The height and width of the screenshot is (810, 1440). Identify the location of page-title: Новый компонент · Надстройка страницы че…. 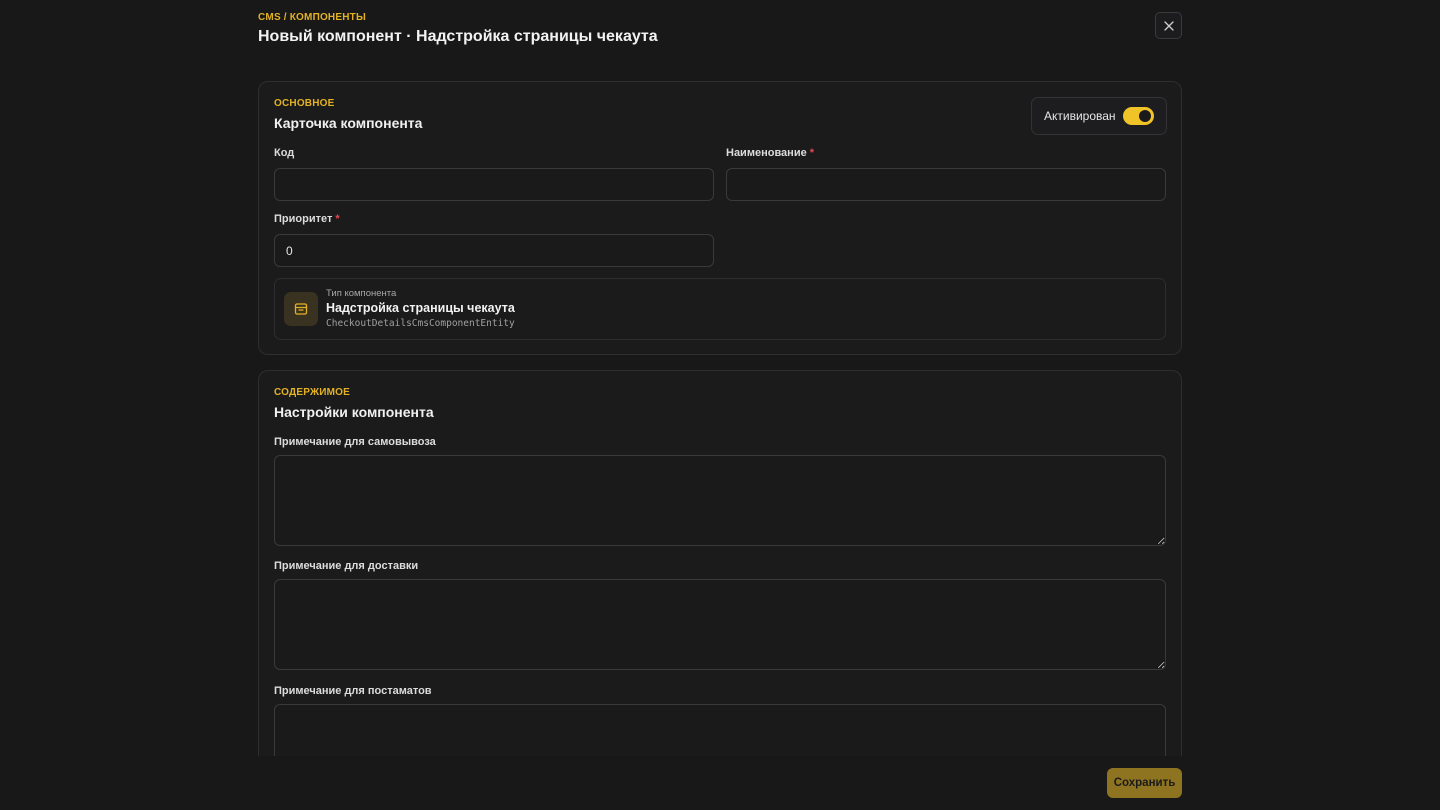
(458, 36).